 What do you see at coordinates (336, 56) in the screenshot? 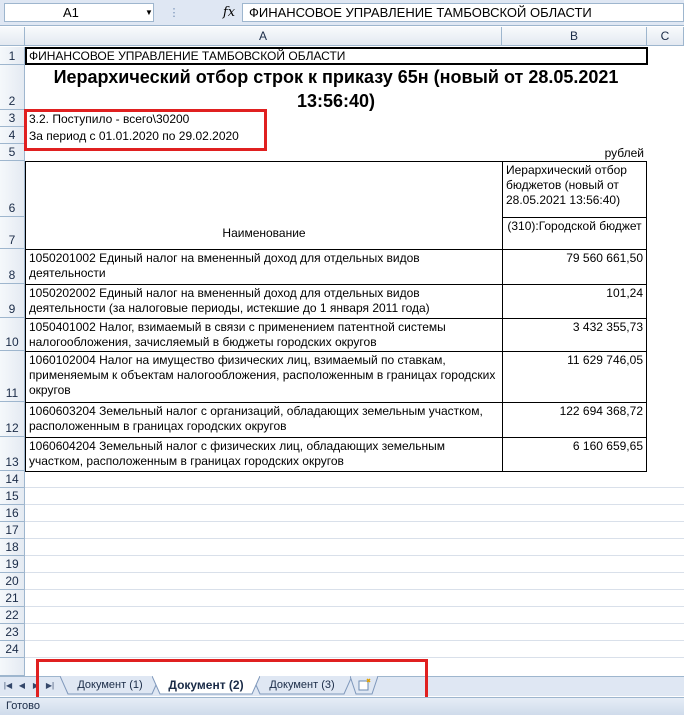
I see `selected-cell-outline` at bounding box center [336, 56].